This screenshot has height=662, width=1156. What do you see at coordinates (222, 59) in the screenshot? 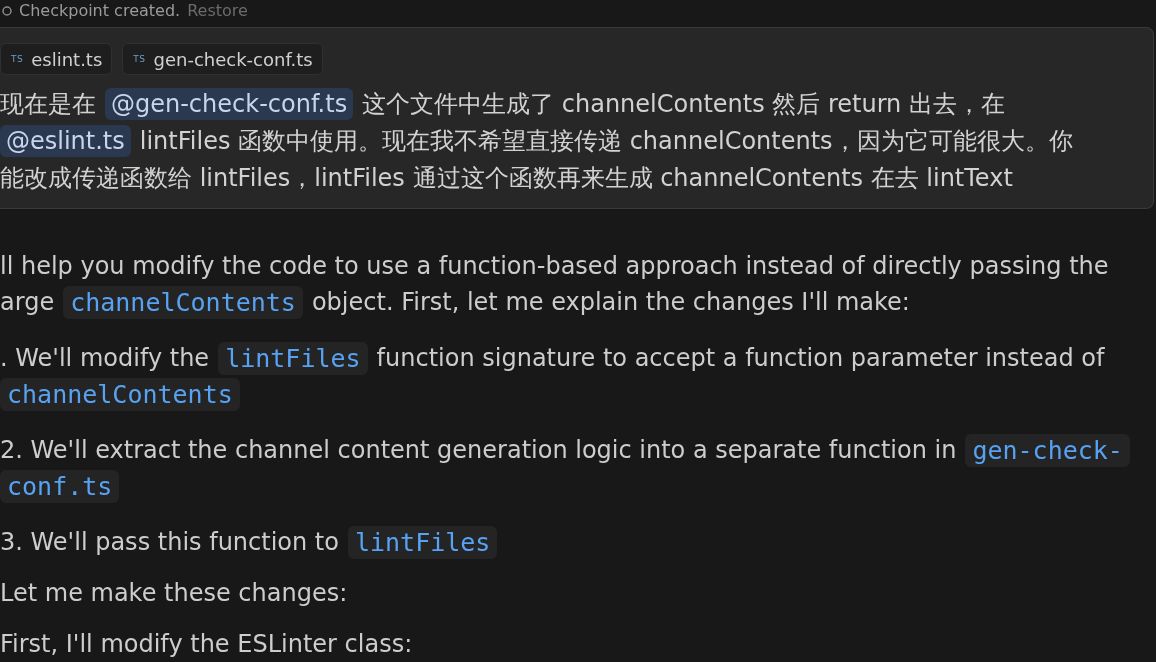
I see `file-chip: TS gen-check-conf.ts` at bounding box center [222, 59].